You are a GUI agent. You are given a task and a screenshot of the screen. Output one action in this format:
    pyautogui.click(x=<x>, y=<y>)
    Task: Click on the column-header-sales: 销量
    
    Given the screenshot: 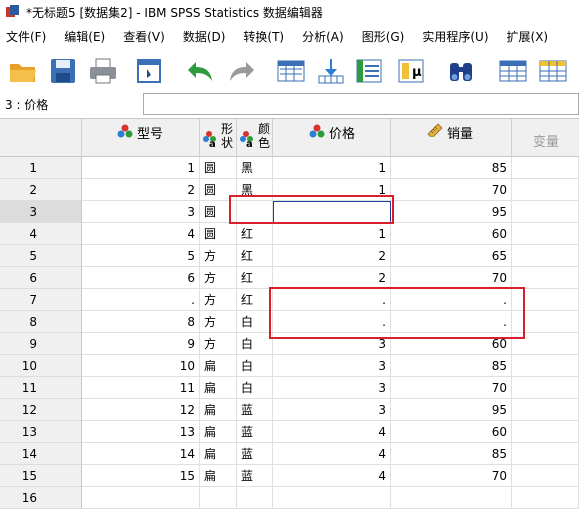 What is the action you would take?
    pyautogui.click(x=451, y=138)
    